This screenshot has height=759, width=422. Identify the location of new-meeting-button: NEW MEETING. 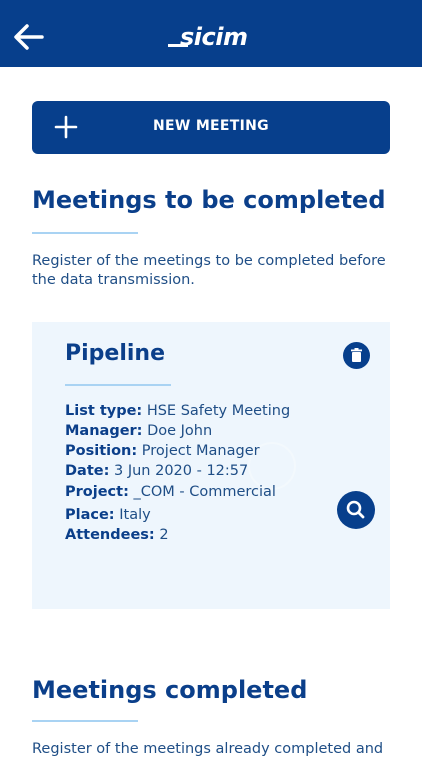
(211, 127).